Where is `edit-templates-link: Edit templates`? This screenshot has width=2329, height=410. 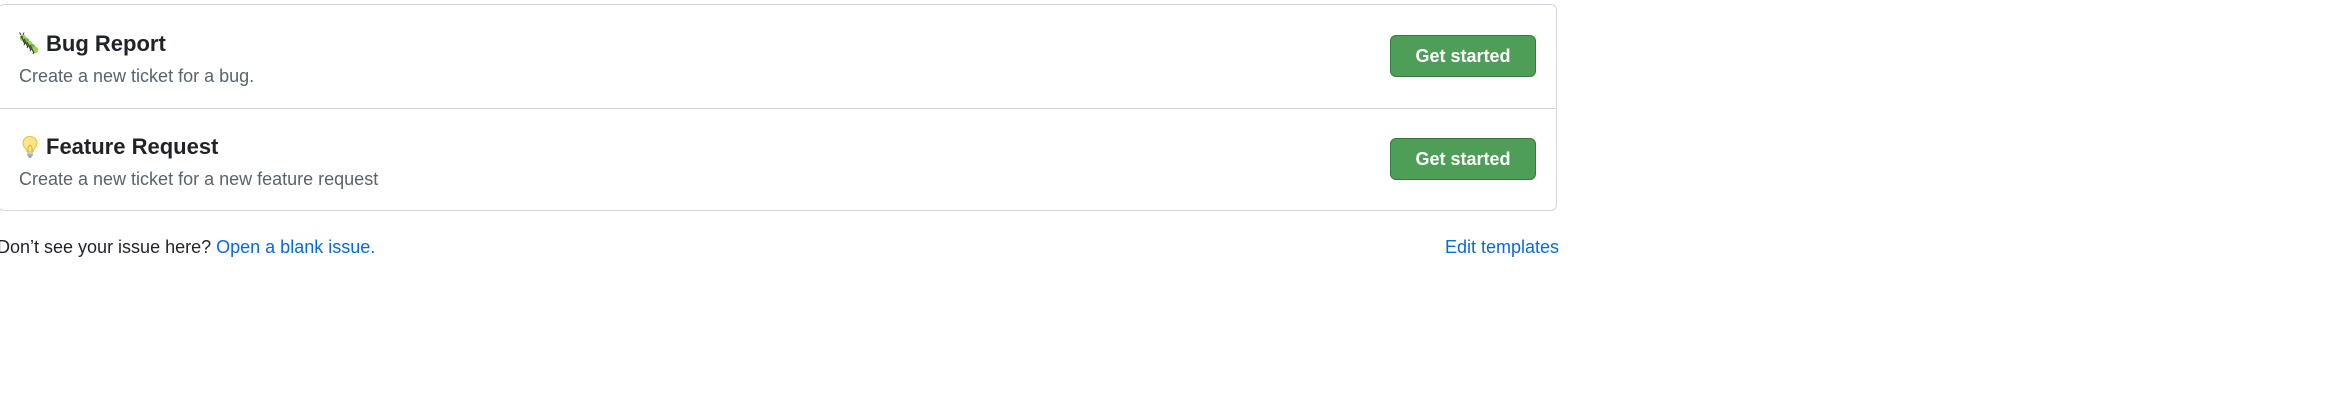
edit-templates-link: Edit templates is located at coordinates (1502, 247).